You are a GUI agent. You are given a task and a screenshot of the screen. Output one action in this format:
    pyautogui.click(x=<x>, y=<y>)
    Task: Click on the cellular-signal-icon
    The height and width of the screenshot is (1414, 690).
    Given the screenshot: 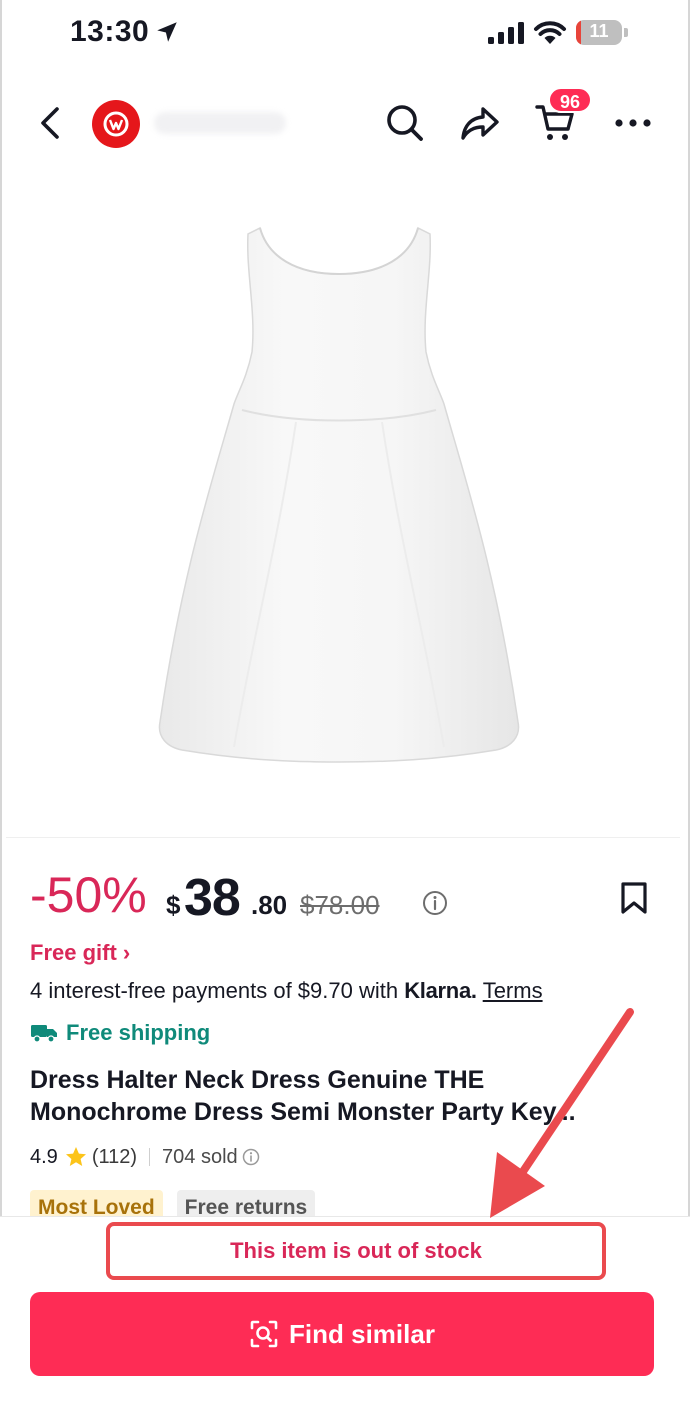 What is the action you would take?
    pyautogui.click(x=506, y=33)
    